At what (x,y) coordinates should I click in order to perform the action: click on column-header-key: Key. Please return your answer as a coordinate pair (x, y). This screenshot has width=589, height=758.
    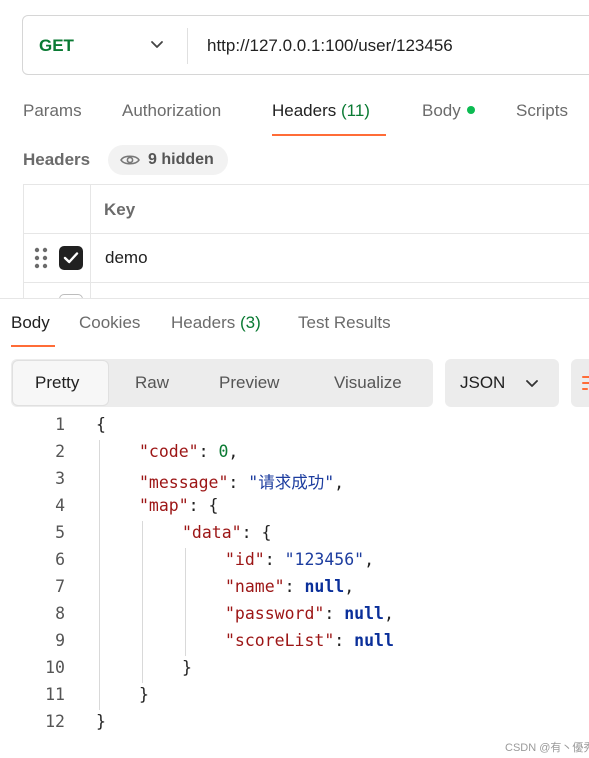
    Looking at the image, I should click on (120, 209).